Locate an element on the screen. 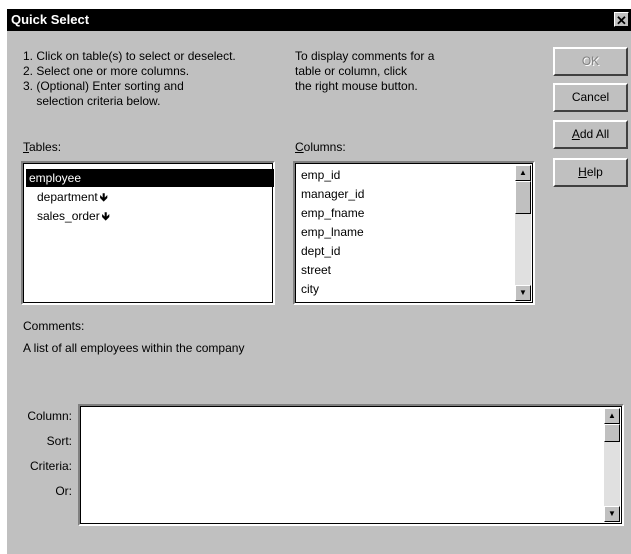  criteria-label: Criteria: is located at coordinates (50, 466).